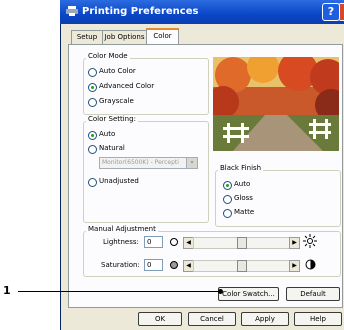  Describe the element at coordinates (202, 12) in the screenshot. I see `title-bar: Printing Preferences ?` at that location.